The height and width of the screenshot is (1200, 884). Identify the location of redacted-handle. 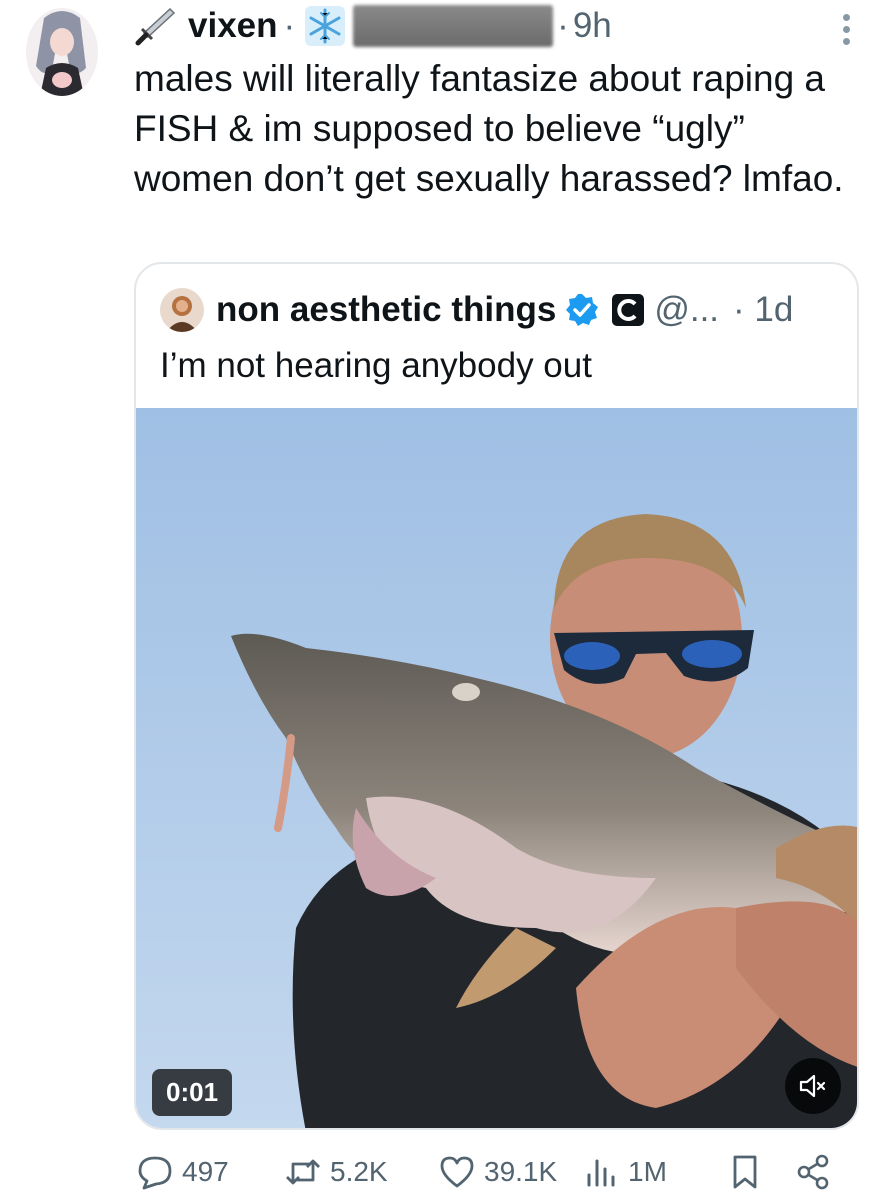
(453, 26).